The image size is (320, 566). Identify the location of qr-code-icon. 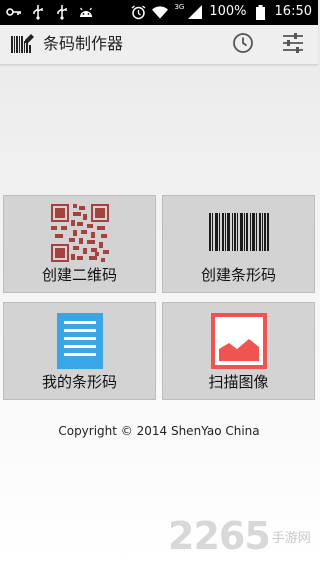
(79, 235).